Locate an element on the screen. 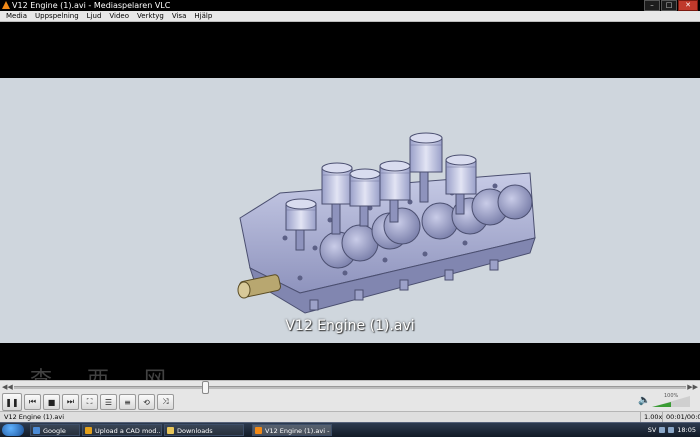 This screenshot has height=437, width=700. seek-track is located at coordinates (350, 387).